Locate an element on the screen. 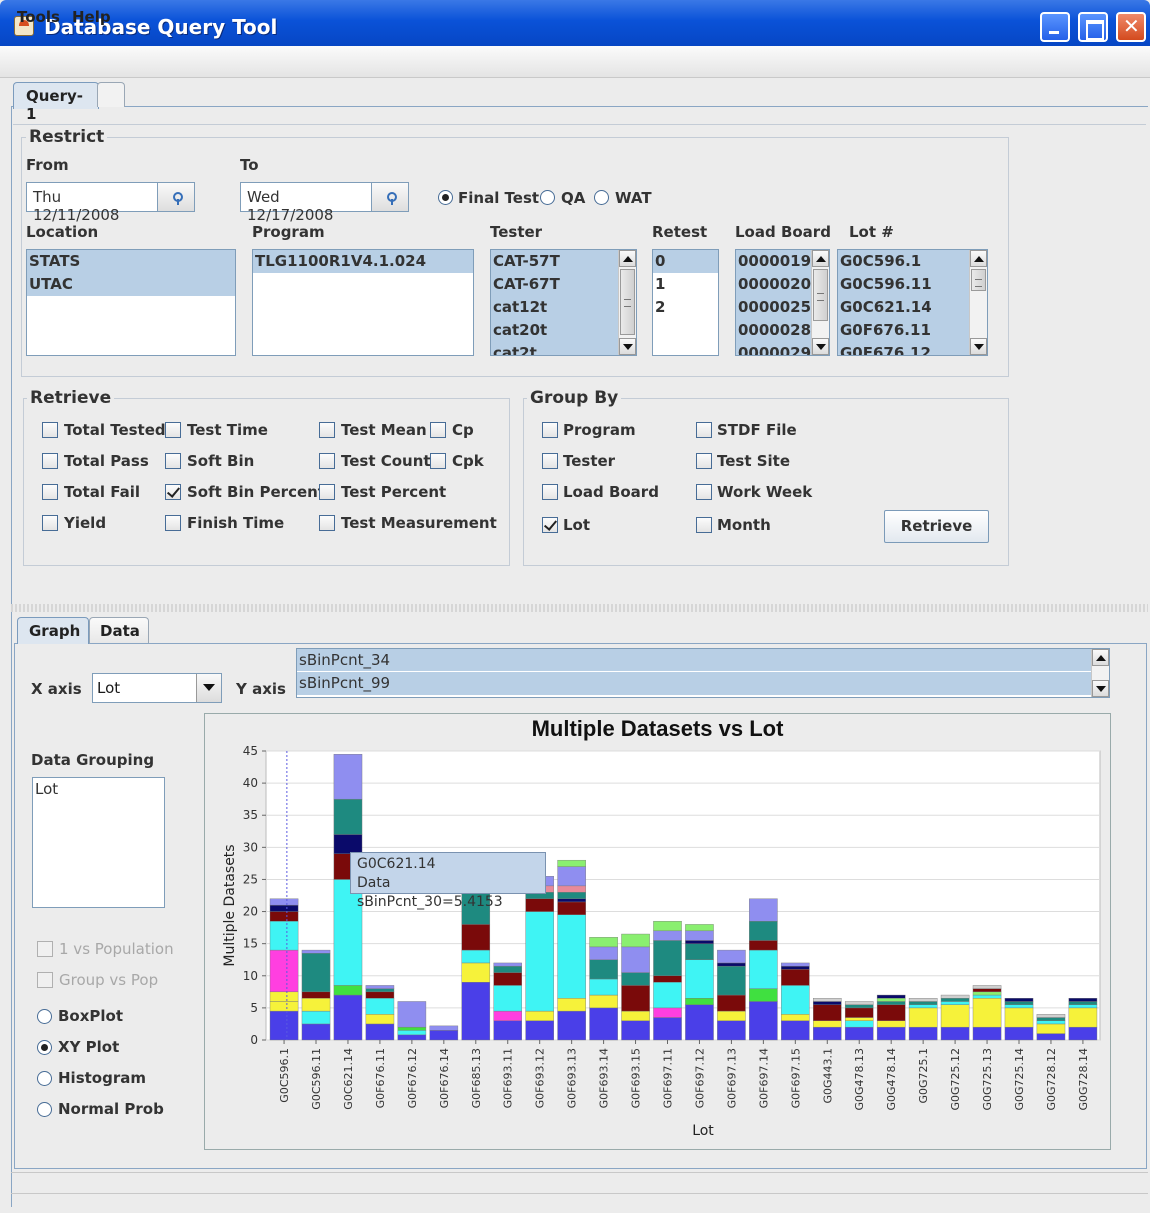 This screenshot has width=1150, height=1213. from-date-field: Thu 12/11/2008 is located at coordinates (92, 203).